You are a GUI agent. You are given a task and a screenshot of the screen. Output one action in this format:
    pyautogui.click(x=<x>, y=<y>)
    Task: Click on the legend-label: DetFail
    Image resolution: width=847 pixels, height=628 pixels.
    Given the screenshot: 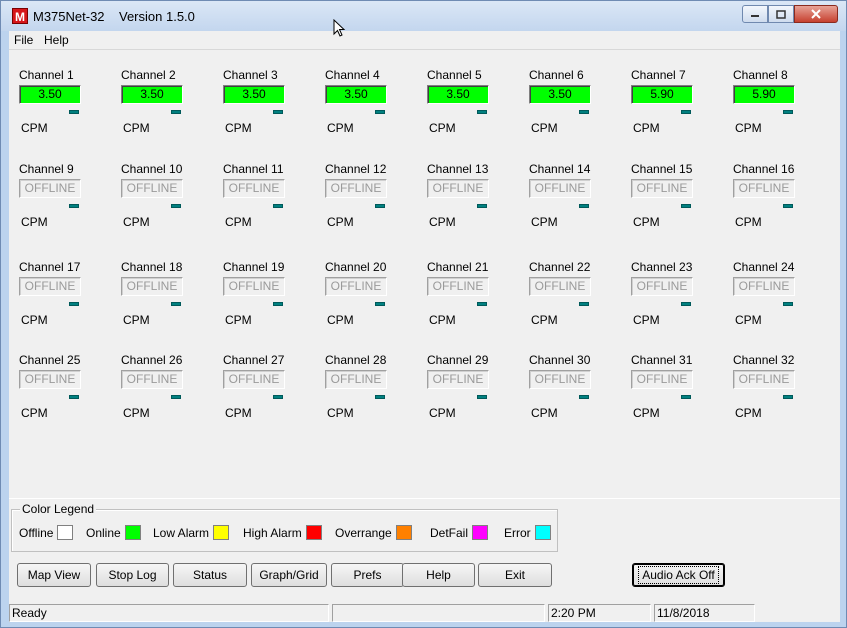 What is the action you would take?
    pyautogui.click(x=449, y=532)
    